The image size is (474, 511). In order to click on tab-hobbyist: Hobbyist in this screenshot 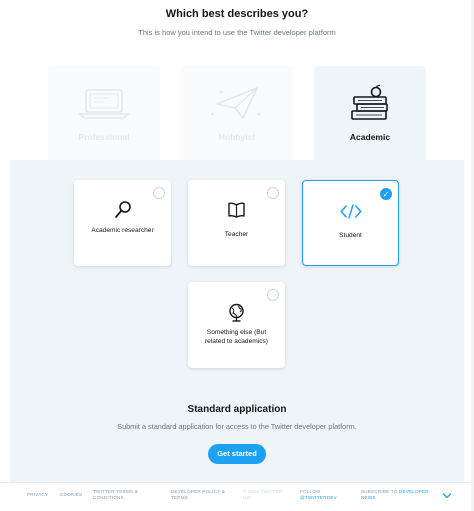, I will do `click(237, 114)`.